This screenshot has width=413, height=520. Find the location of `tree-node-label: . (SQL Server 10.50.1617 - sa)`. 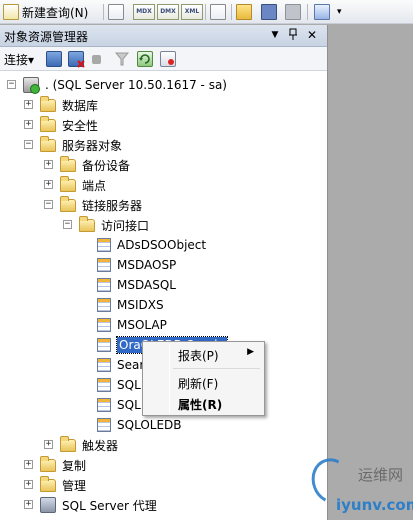

tree-node-label: . (SQL Server 10.50.1617 - sa) is located at coordinates (136, 85).